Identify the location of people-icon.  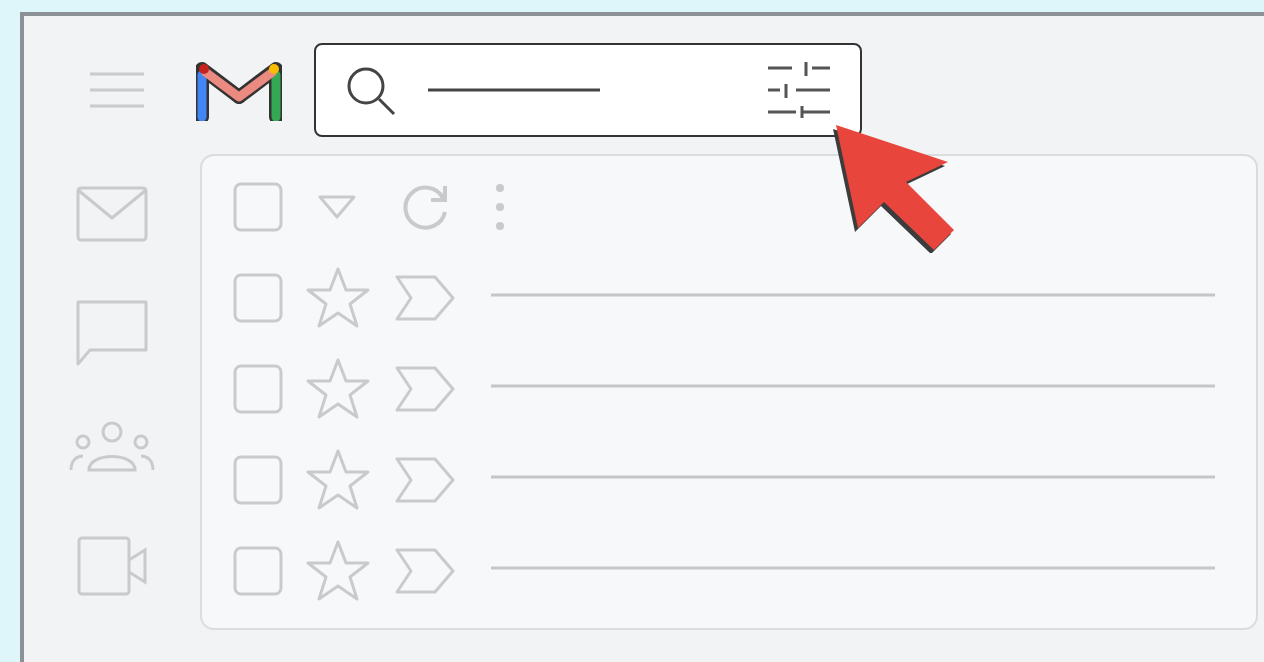
(112, 447).